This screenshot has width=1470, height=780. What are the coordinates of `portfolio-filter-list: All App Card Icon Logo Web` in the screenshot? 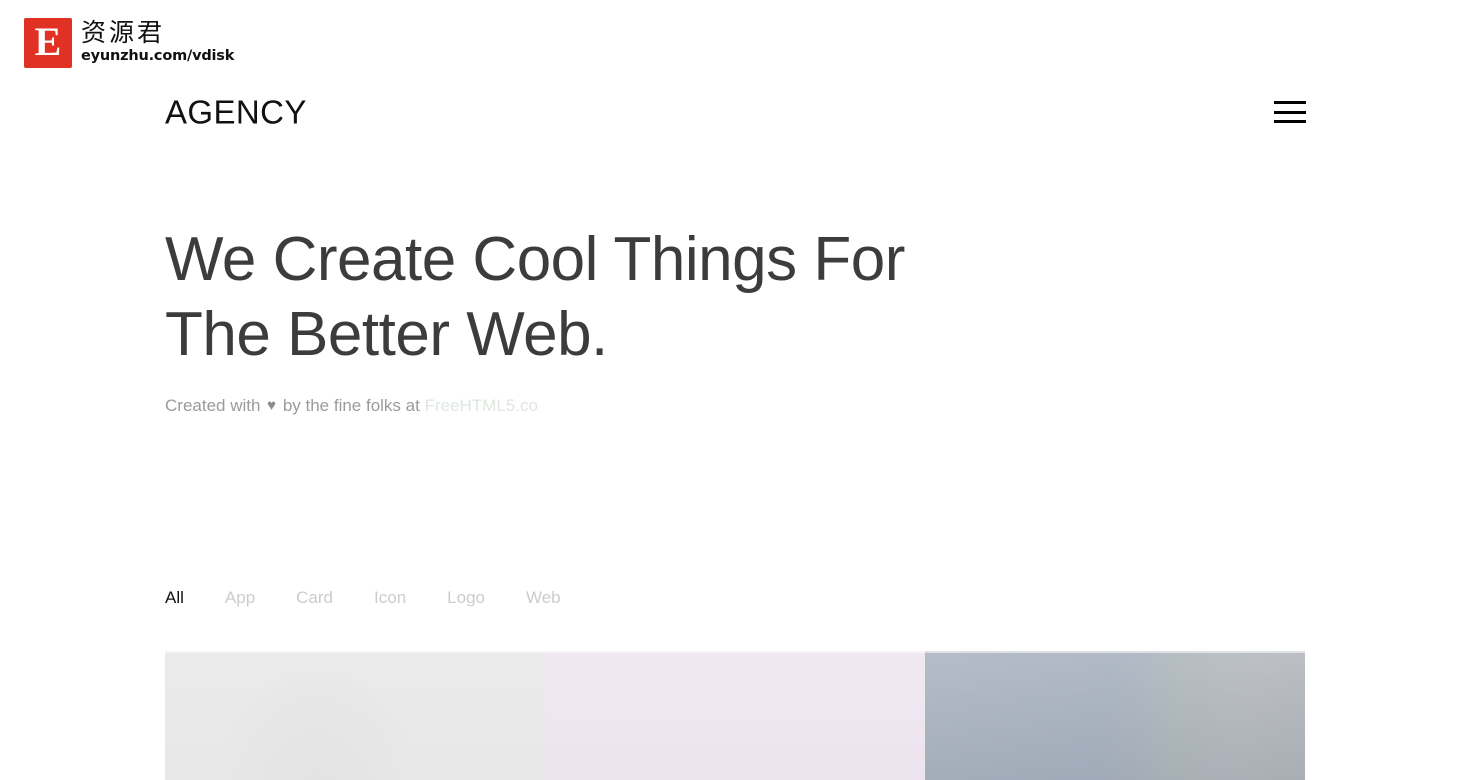 It's located at (363, 598).